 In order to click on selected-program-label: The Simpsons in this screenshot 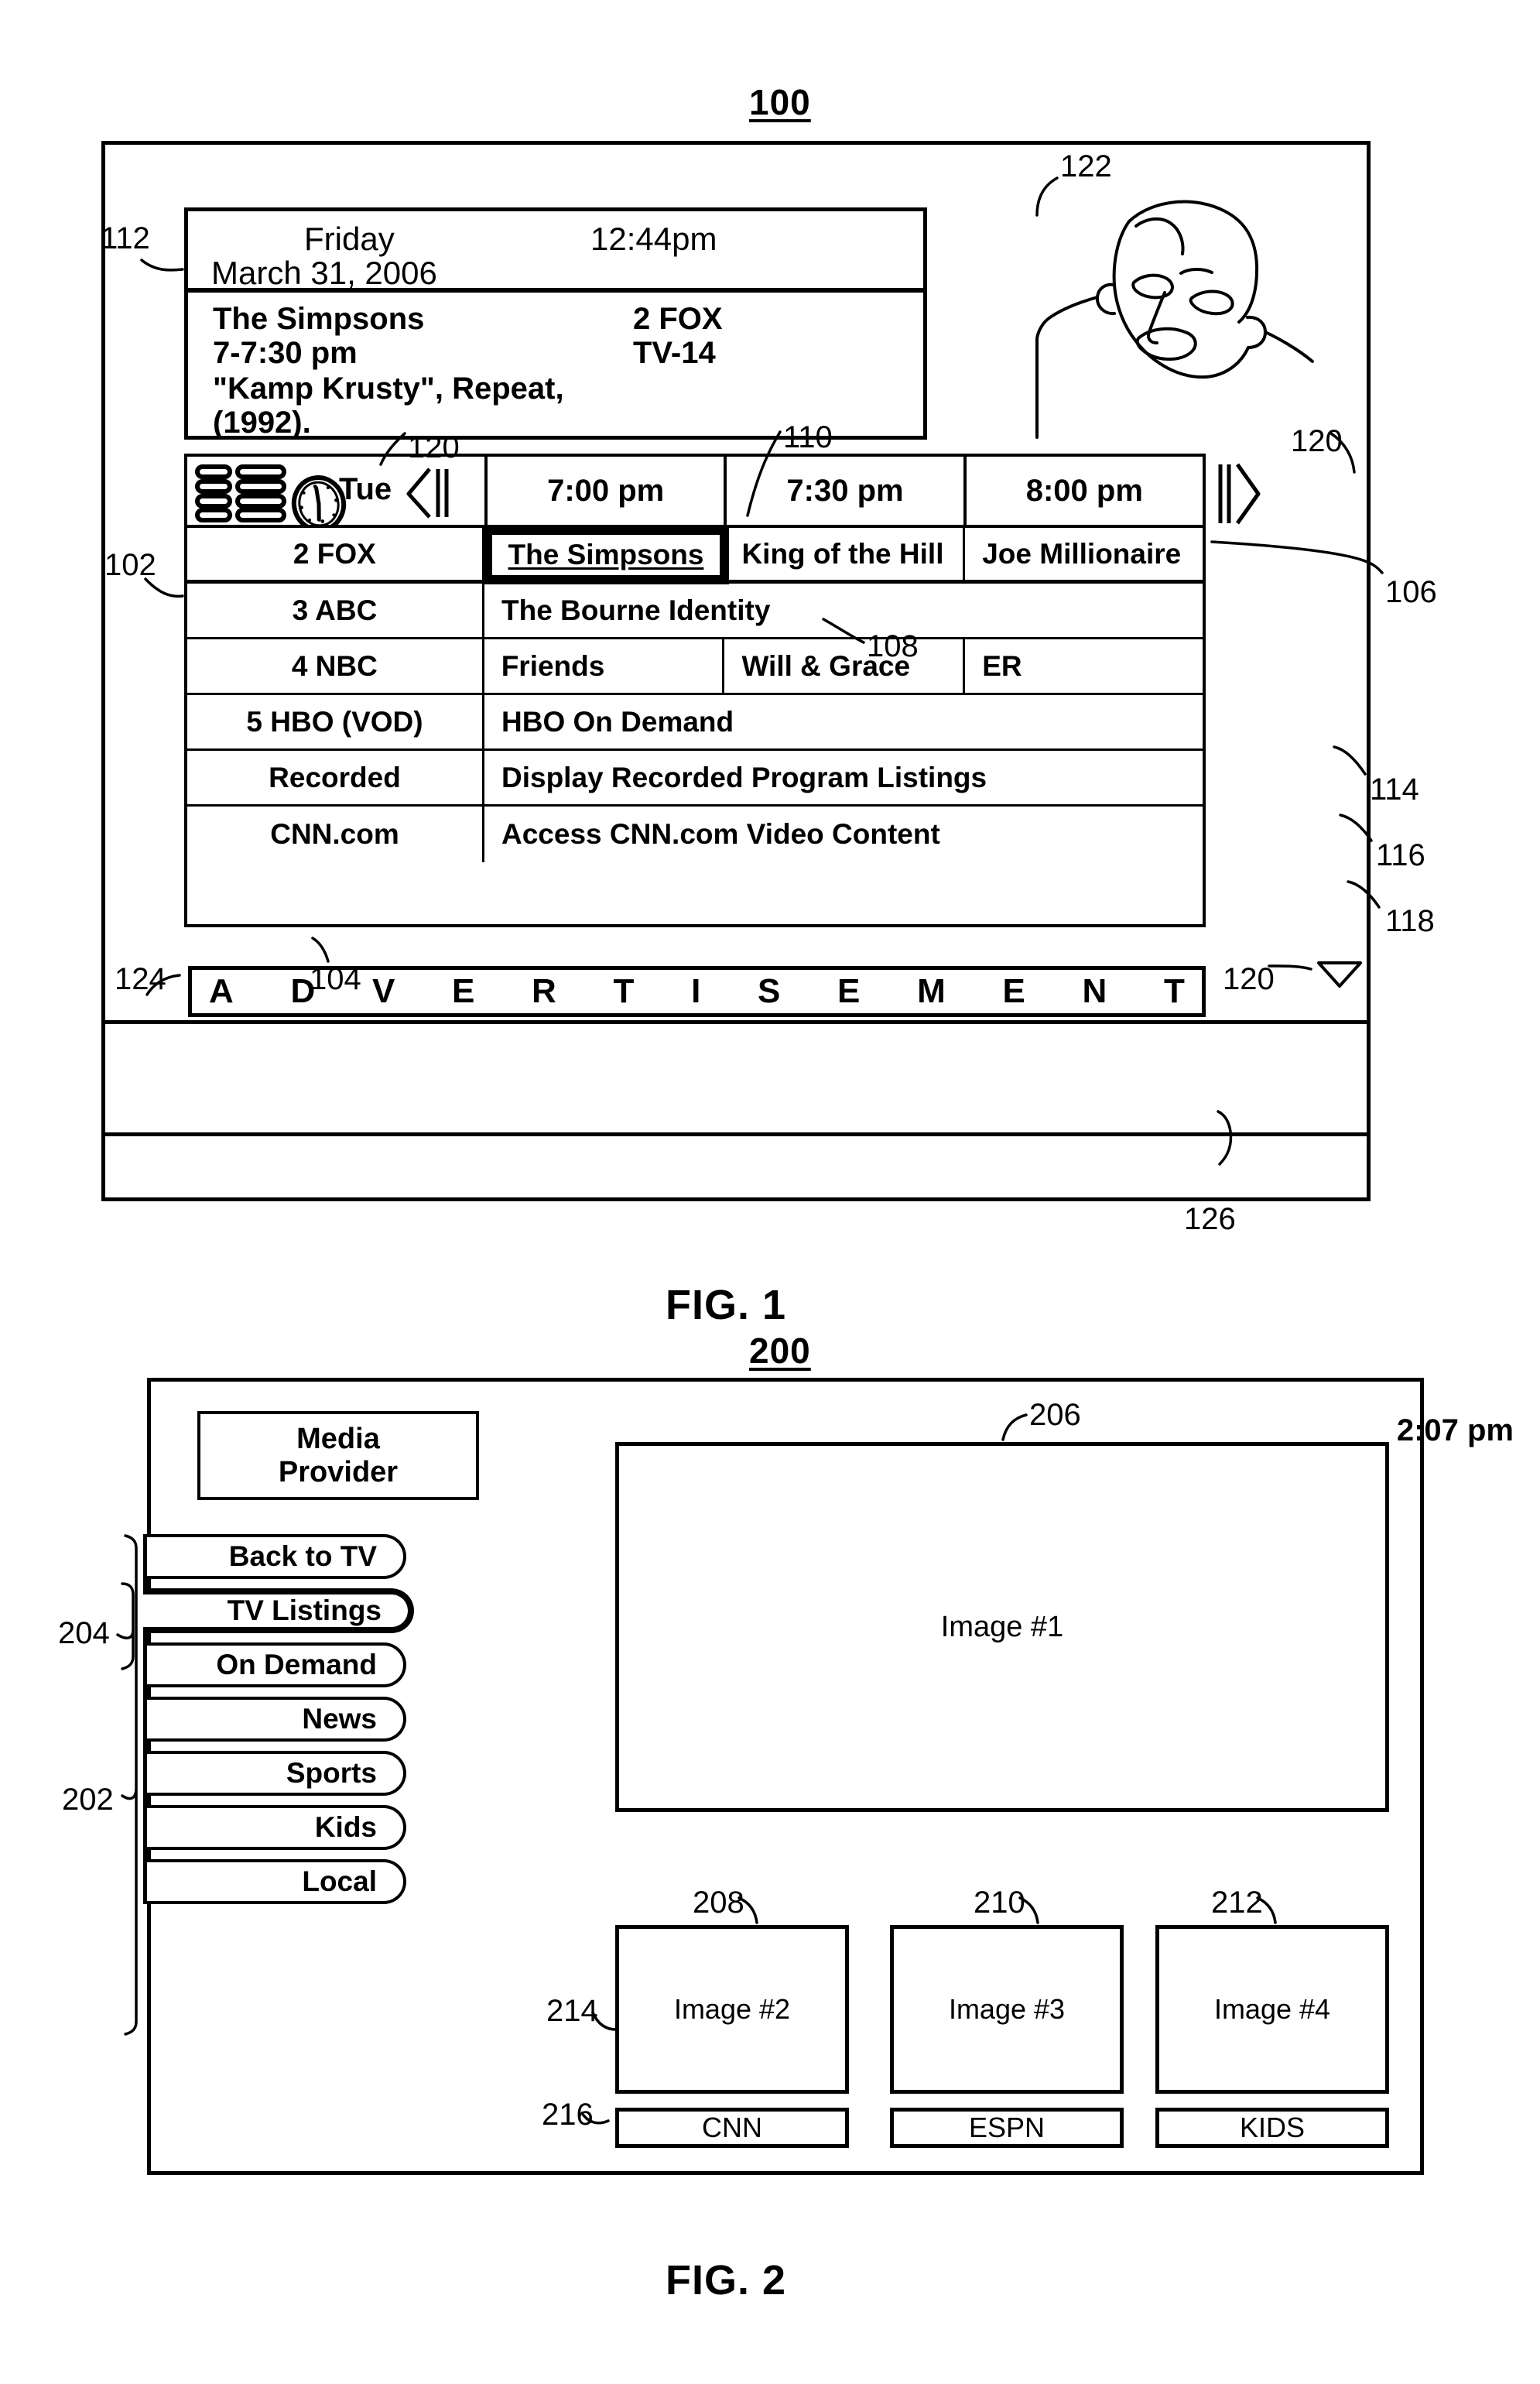, I will do `click(606, 554)`.